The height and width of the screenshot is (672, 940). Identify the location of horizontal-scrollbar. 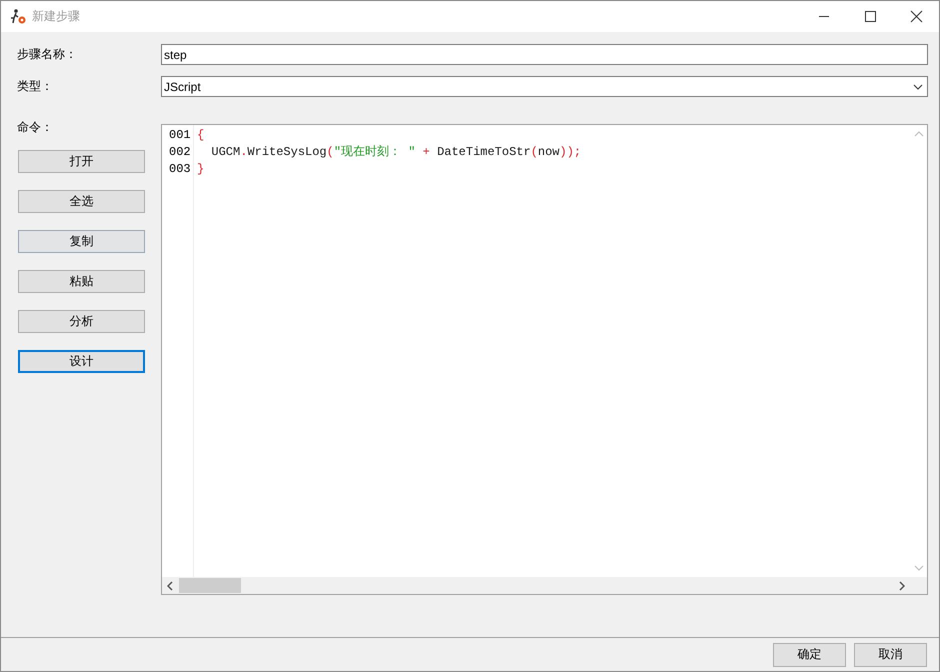
(544, 585).